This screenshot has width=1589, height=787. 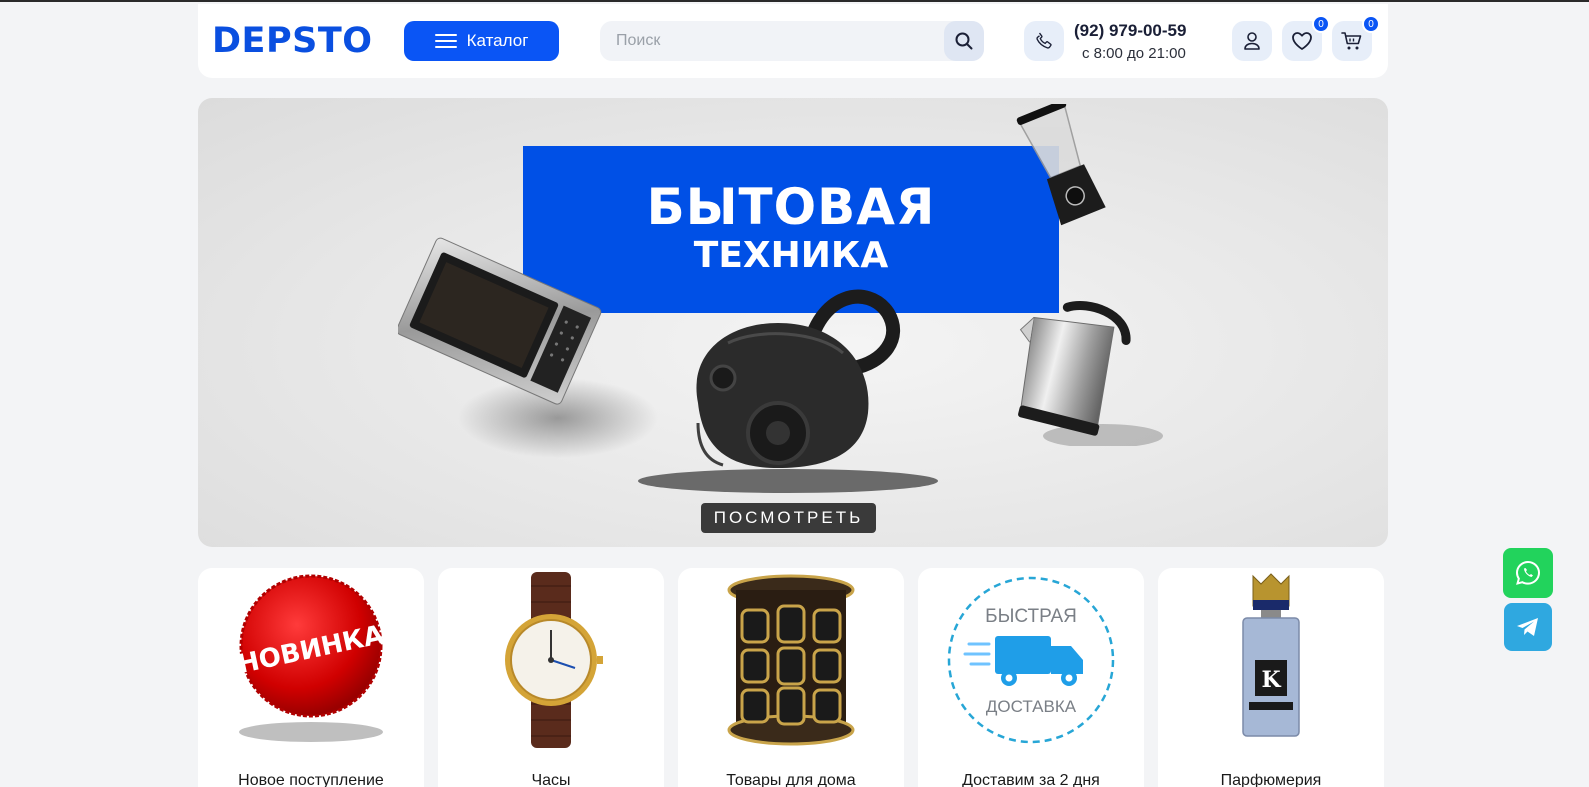 I want to click on whatsapp-icon, so click(x=1528, y=572).